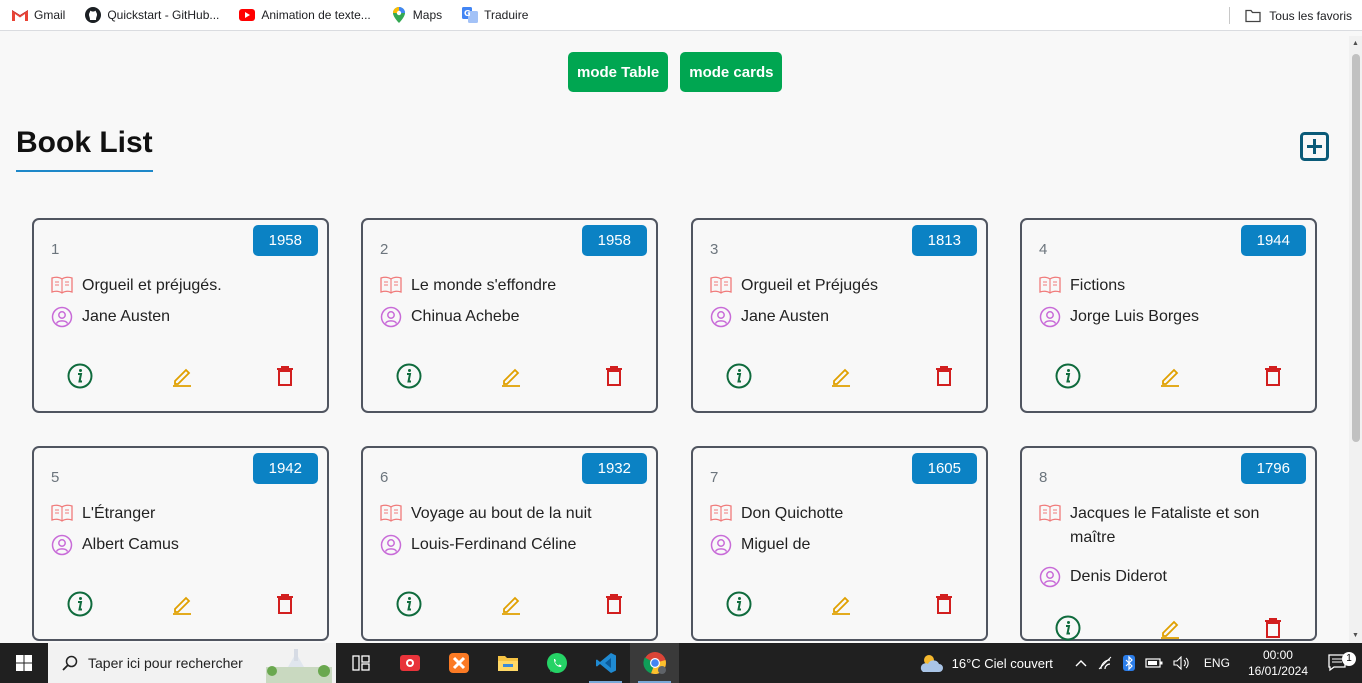 The height and width of the screenshot is (683, 1362). Describe the element at coordinates (1229, 15) in the screenshot. I see `bookmarks-divider` at that location.